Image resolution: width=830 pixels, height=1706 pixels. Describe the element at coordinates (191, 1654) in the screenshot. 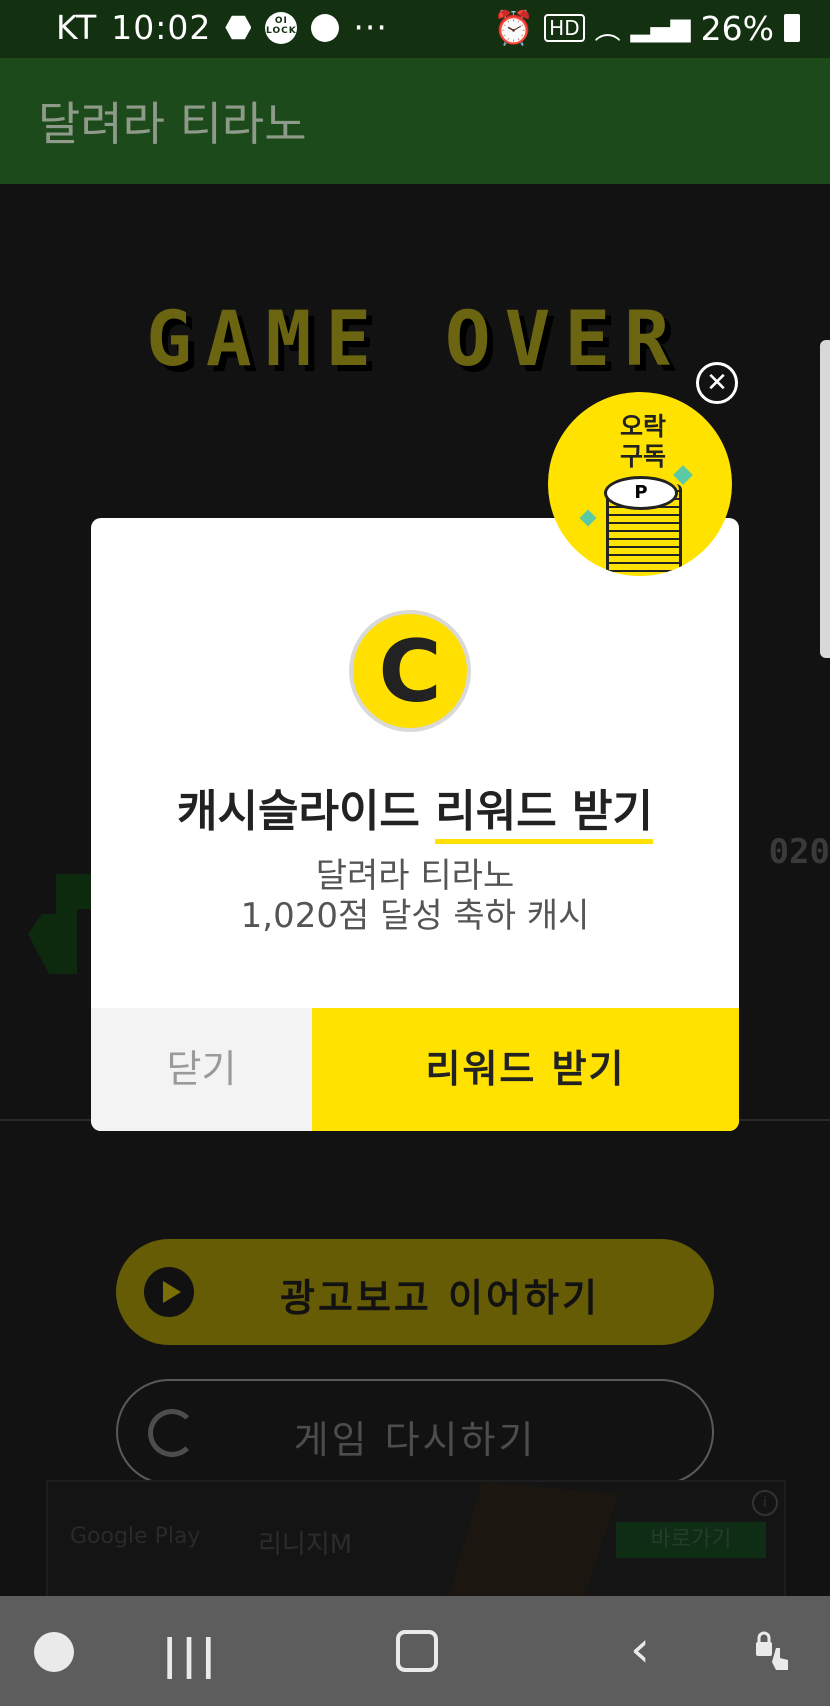

I see `recent-apps-button: |||` at that location.